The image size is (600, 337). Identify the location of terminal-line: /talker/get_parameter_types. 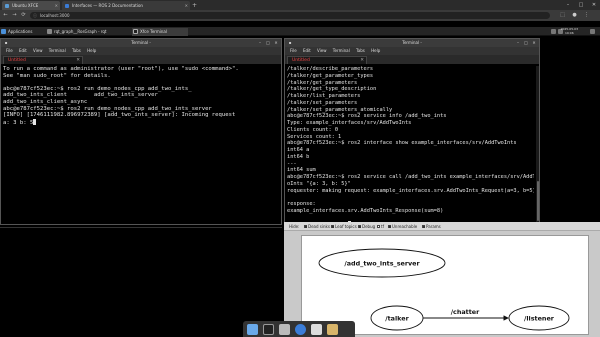
(330, 75).